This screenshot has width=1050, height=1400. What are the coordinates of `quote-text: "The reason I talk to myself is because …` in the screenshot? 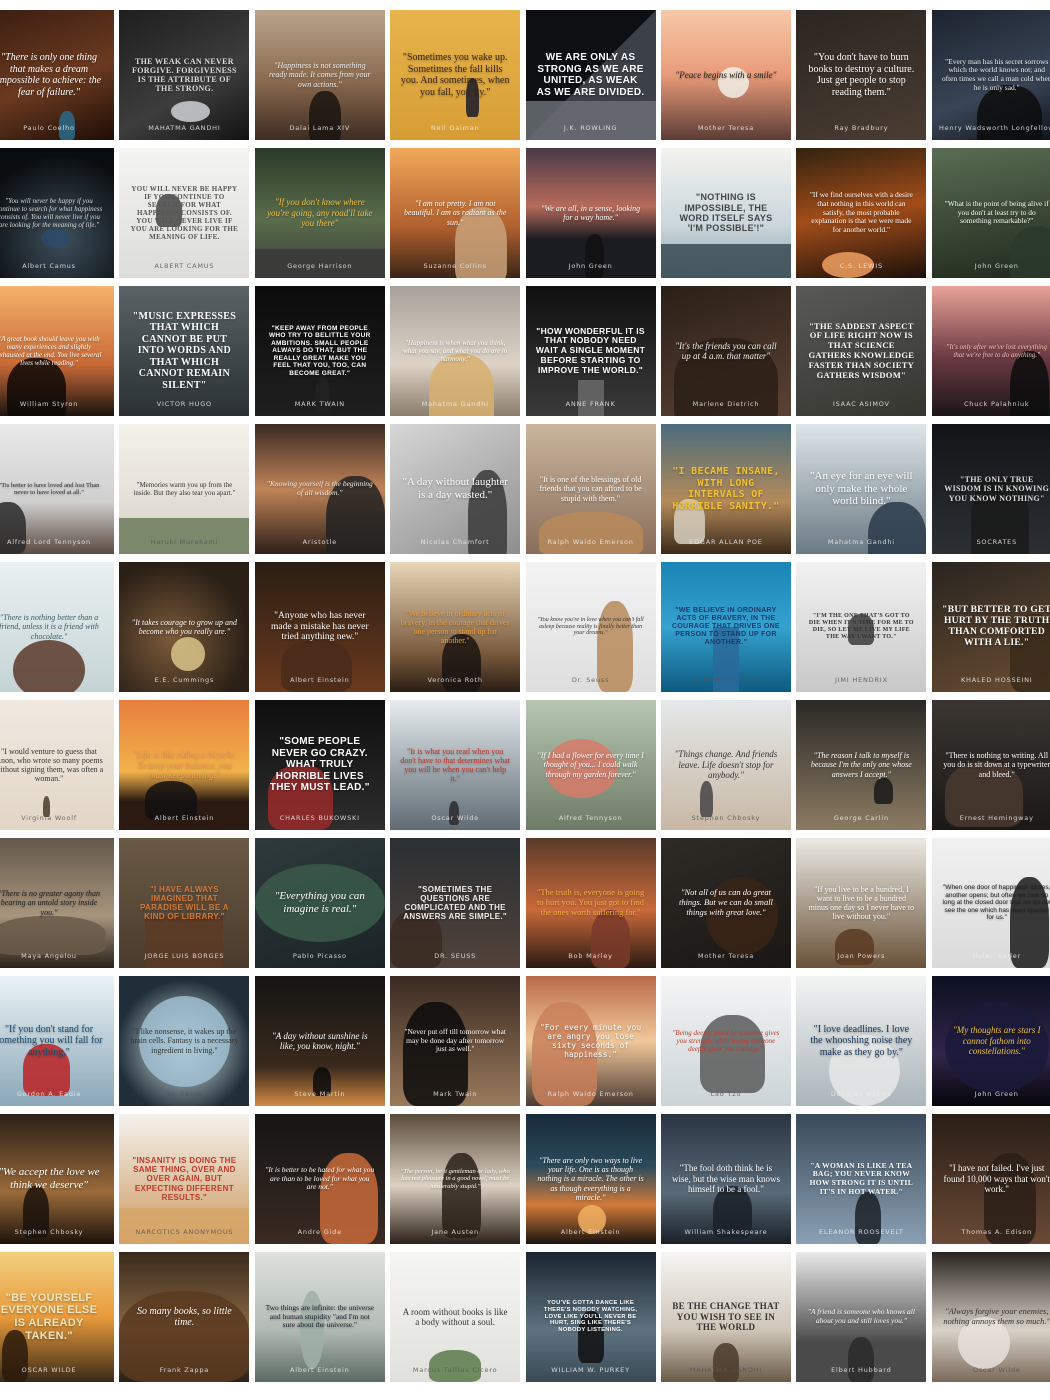 It's located at (861, 765).